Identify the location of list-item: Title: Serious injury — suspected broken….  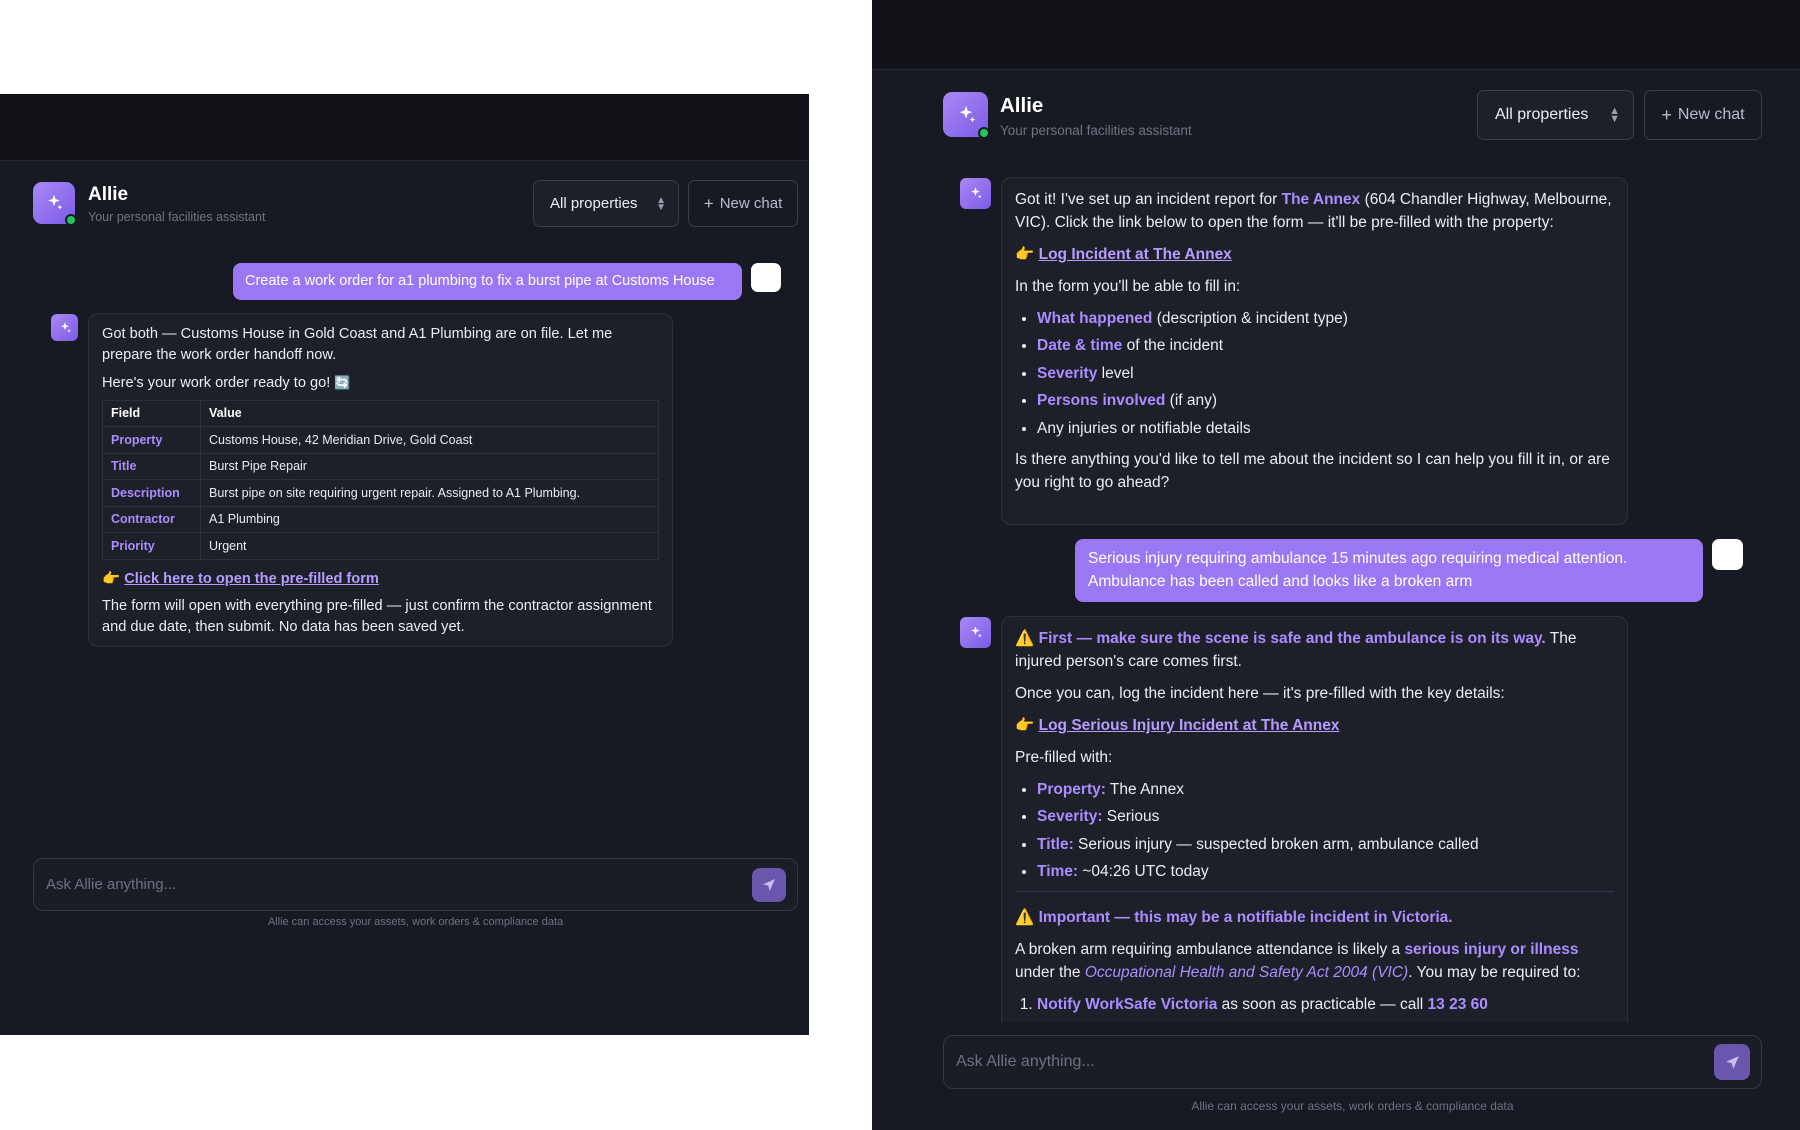
(1325, 844).